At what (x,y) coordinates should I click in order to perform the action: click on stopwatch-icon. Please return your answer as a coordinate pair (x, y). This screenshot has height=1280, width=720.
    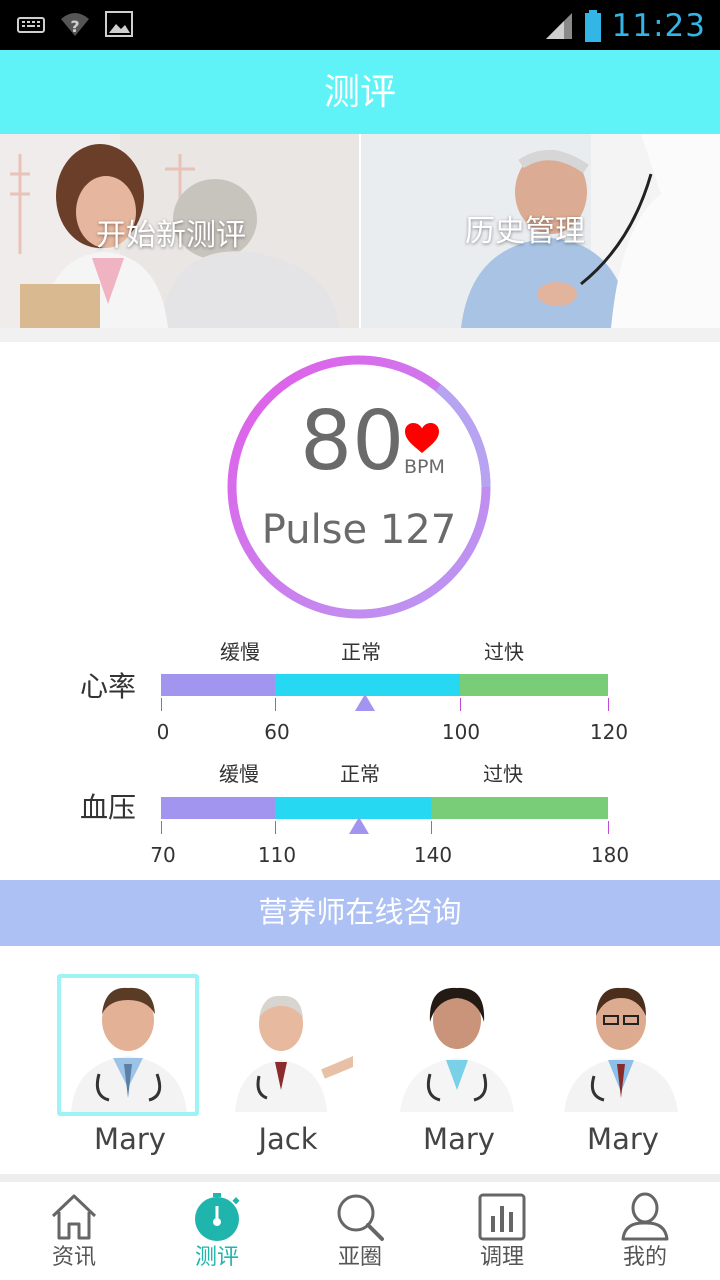
    Looking at the image, I should click on (217, 1217).